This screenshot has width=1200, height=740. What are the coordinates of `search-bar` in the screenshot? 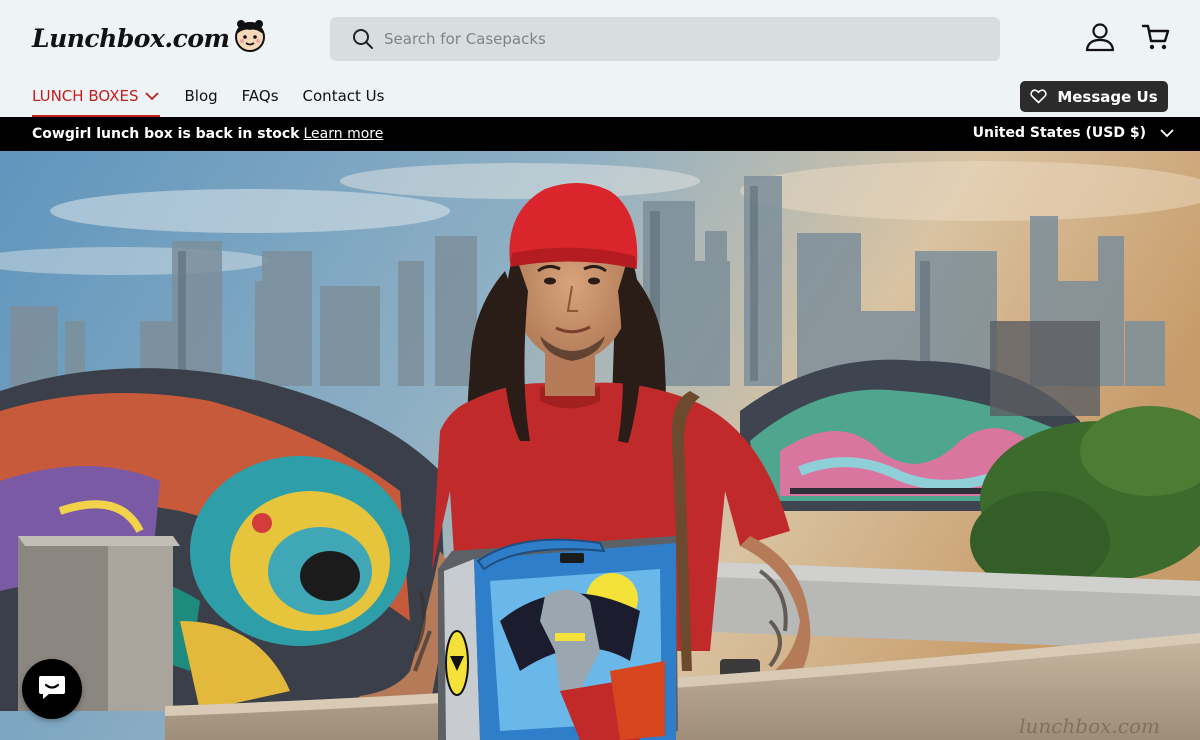 It's located at (665, 39).